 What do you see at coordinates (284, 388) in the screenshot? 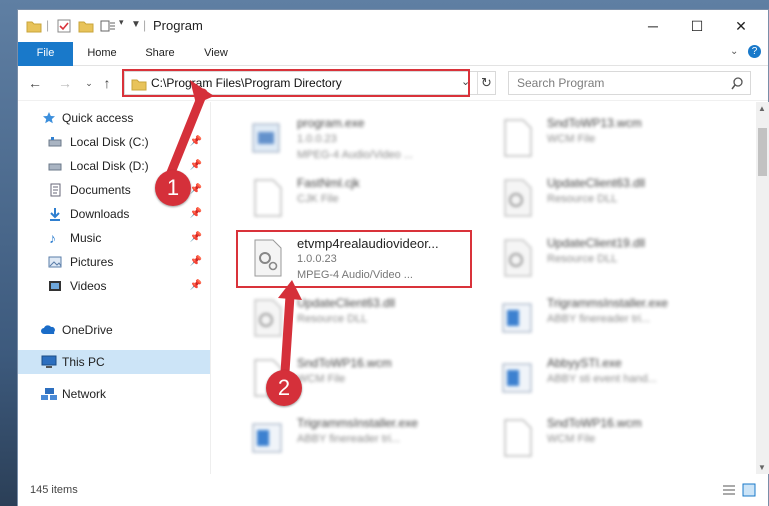
I see `callout-badge-2: 2` at bounding box center [284, 388].